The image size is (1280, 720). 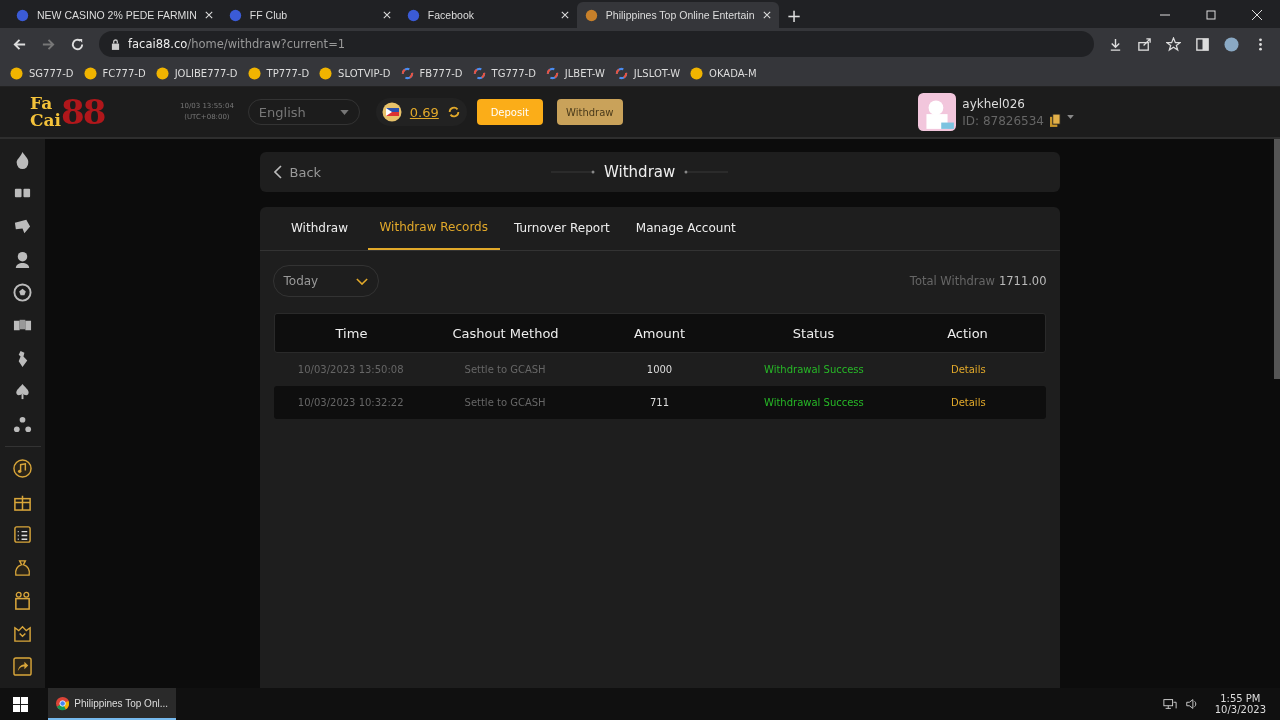 I want to click on column-header: Time, so click(x=351, y=333).